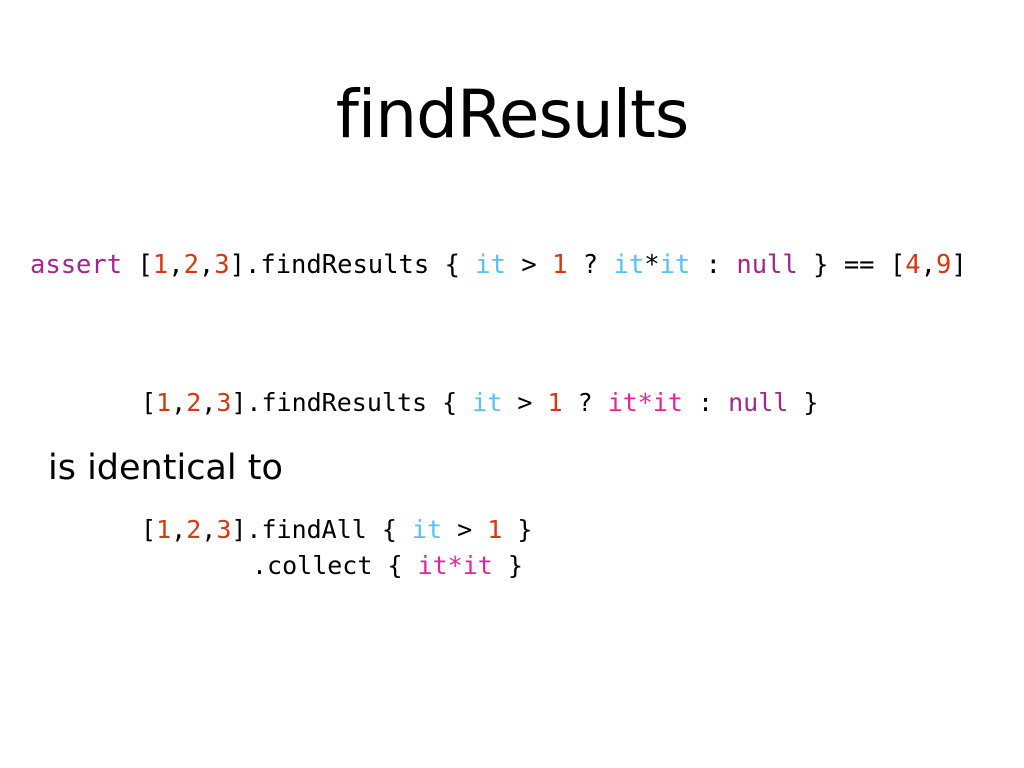 This screenshot has height=768, width=1024. What do you see at coordinates (943, 265) in the screenshot?
I see `number-token: 9` at bounding box center [943, 265].